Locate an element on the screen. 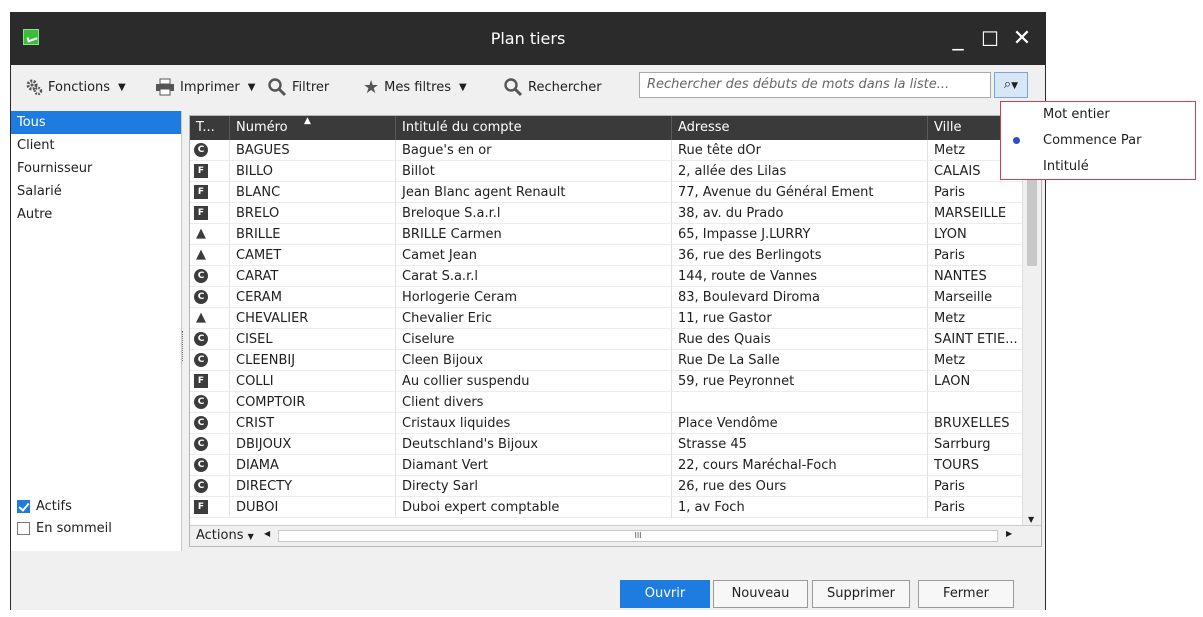 This screenshot has height=617, width=1203. mes-filtres-button: ★ Mes filtres ▼ is located at coordinates (415, 87).